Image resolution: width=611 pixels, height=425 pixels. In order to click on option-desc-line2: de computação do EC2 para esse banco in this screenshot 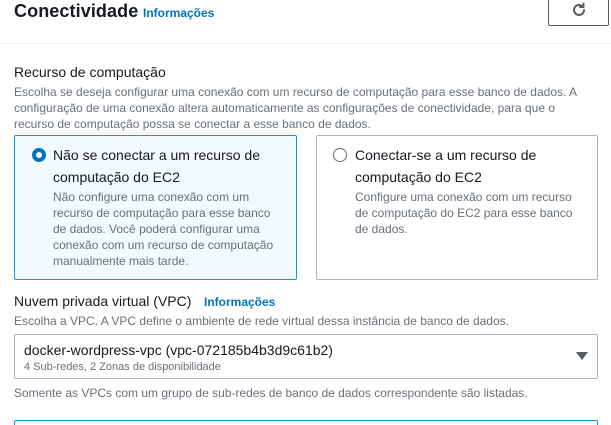, I will do `click(464, 213)`.